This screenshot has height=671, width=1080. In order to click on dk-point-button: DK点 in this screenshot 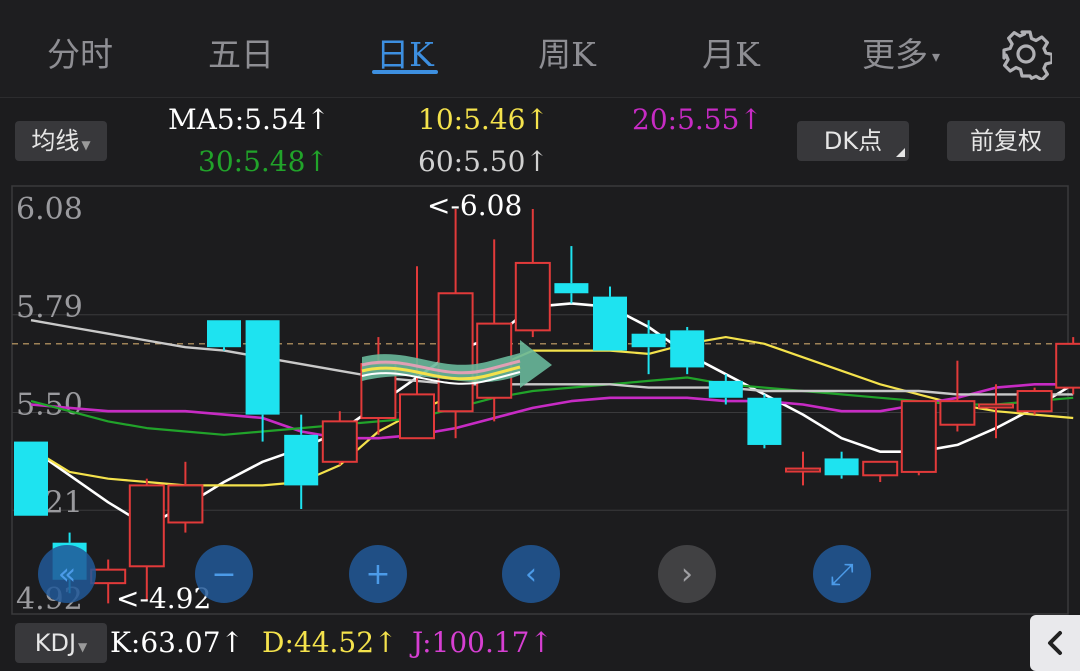, I will do `click(853, 141)`.